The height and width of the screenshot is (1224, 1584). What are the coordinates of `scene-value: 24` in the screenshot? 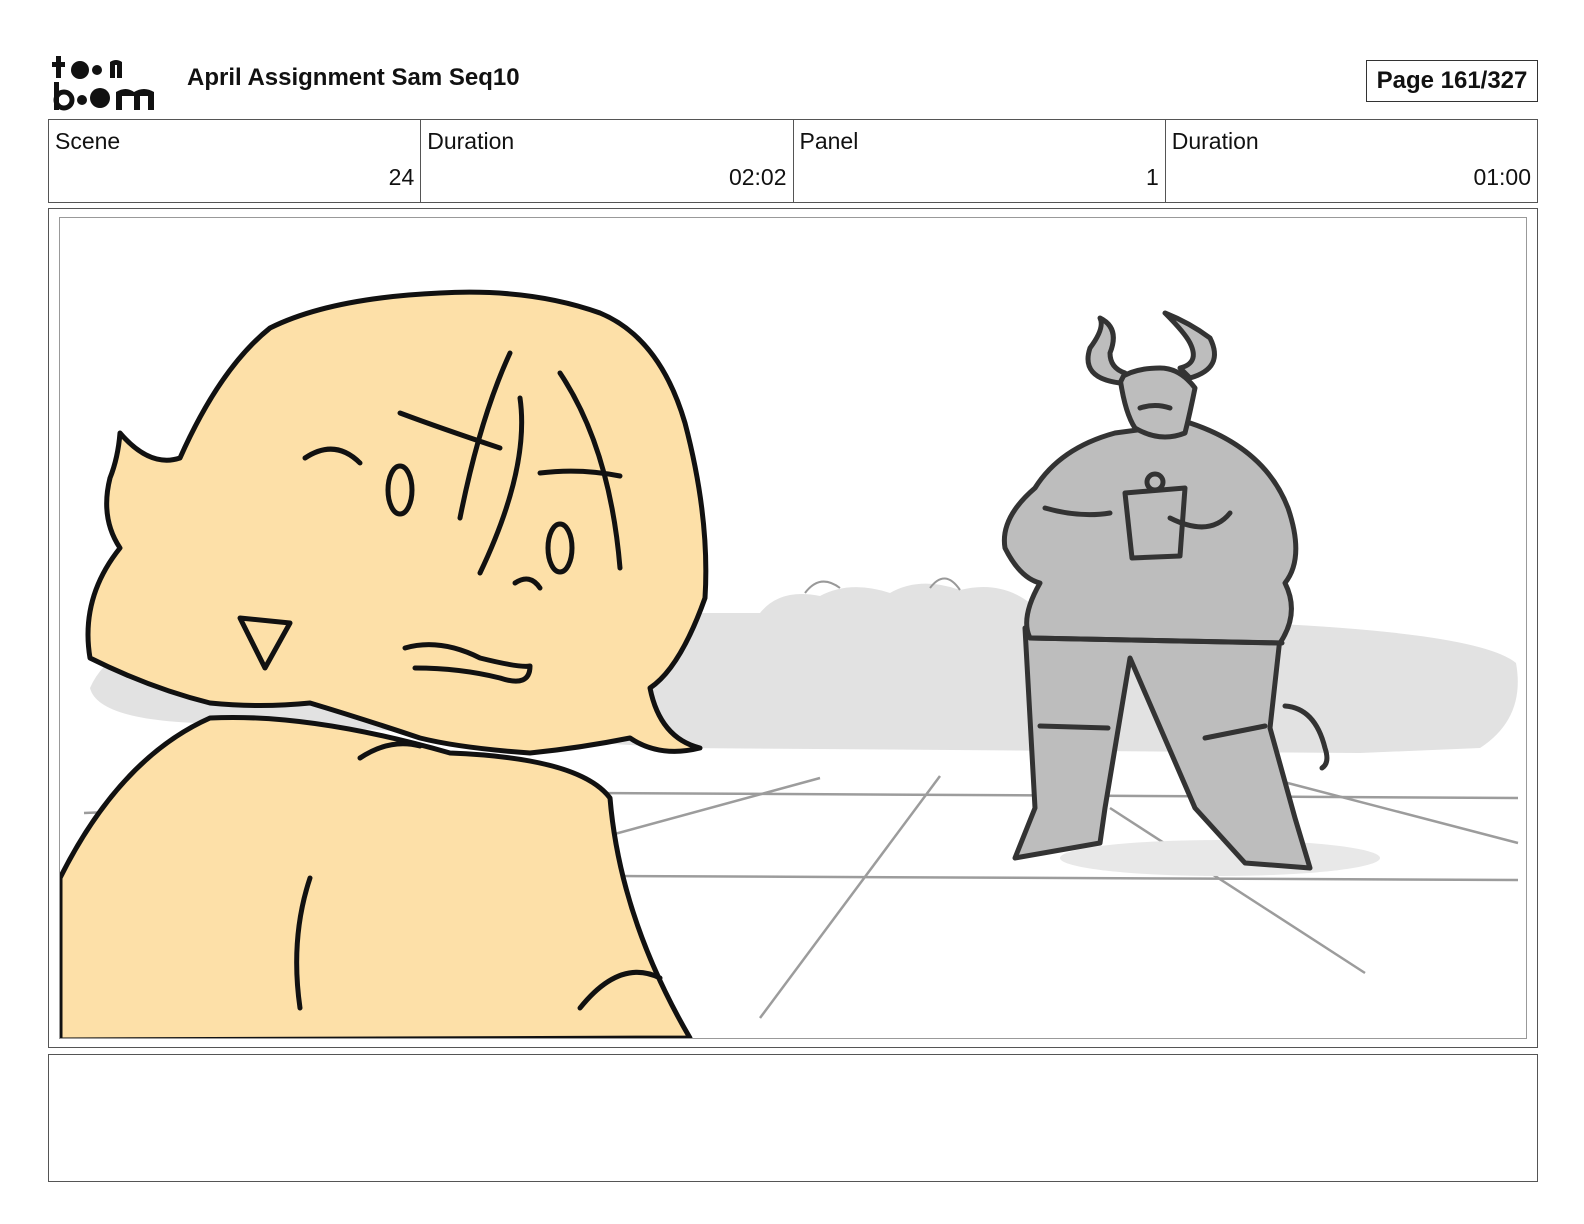 It's located at (401, 177).